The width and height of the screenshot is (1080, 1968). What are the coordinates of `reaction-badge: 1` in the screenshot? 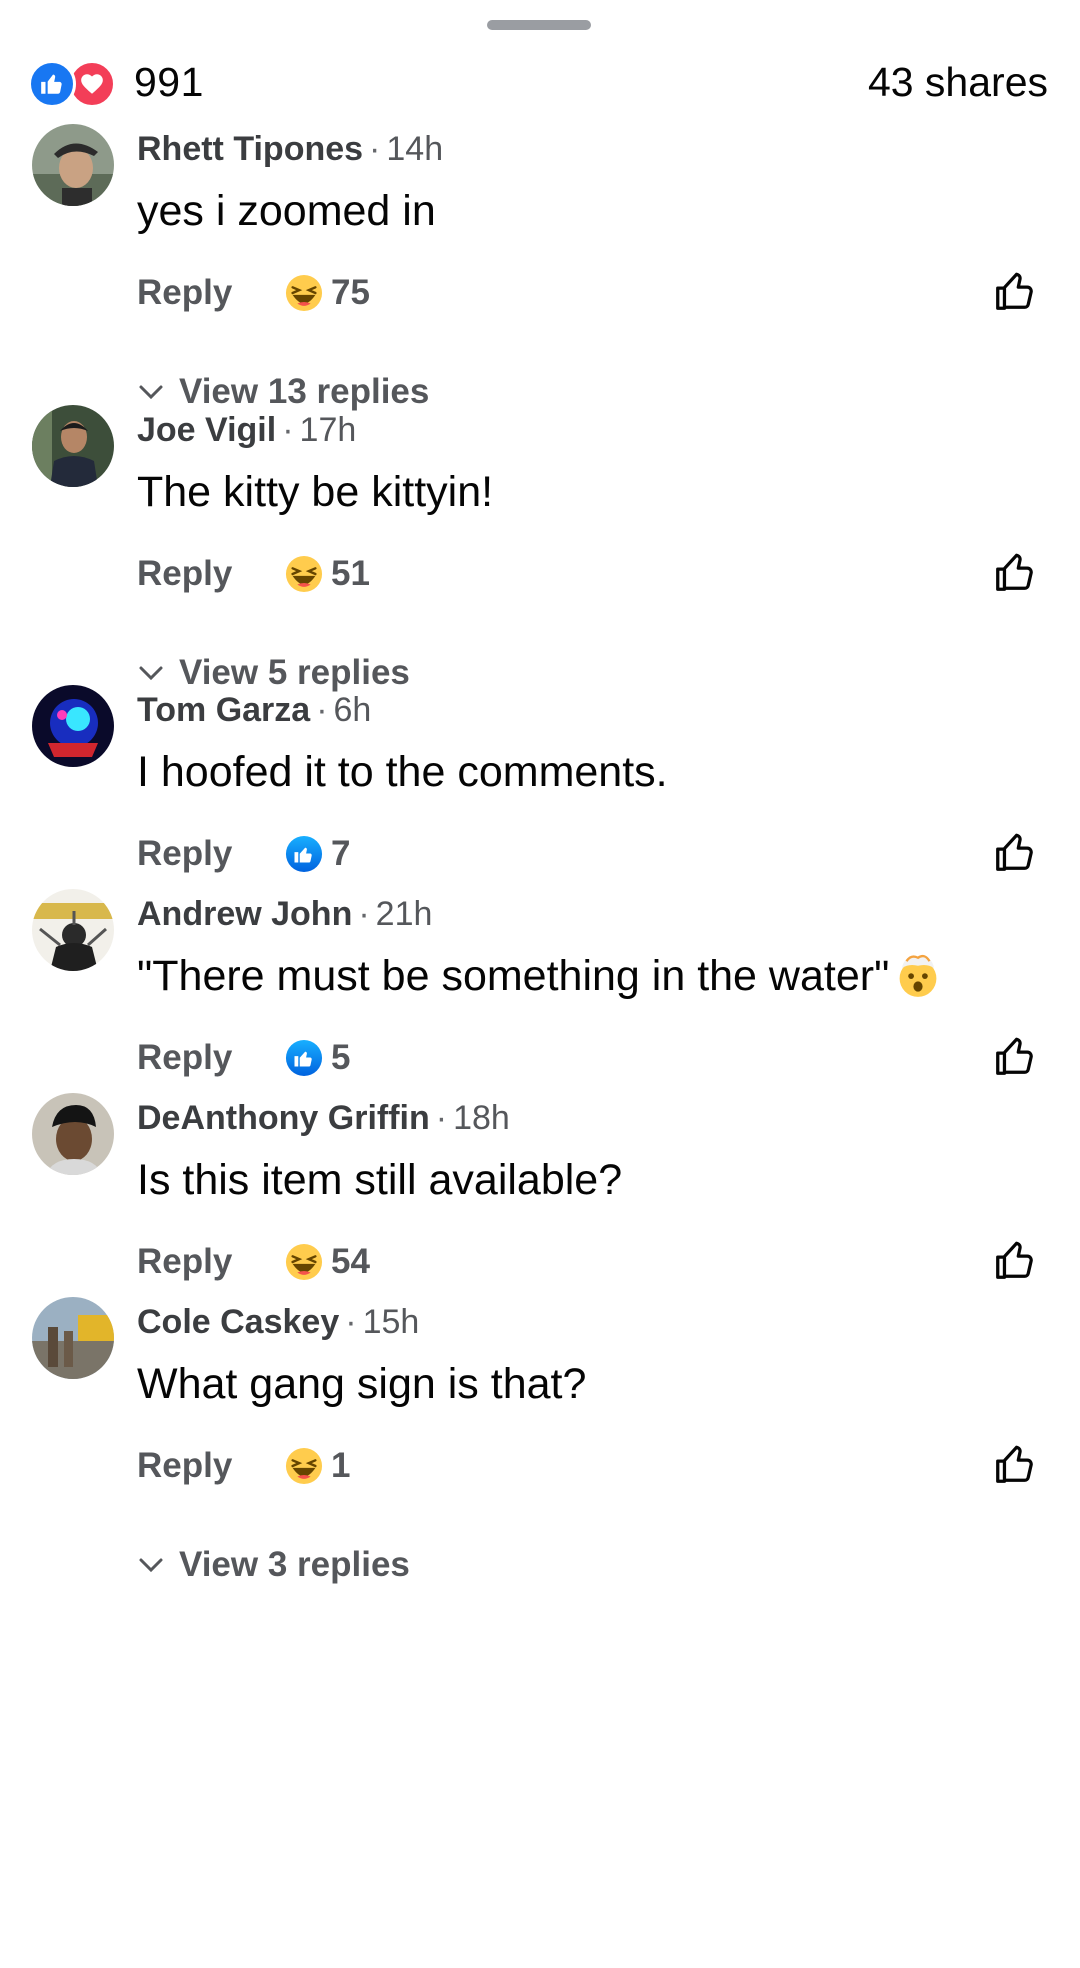 It's located at (317, 1466).